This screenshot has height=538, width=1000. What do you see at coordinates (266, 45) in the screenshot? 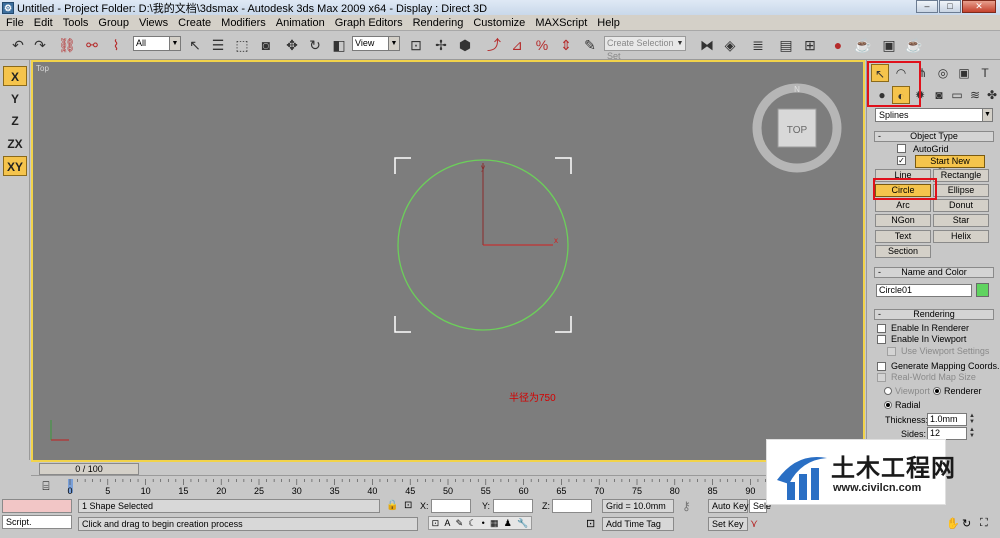
I see `window-crossing-icon: ◙` at bounding box center [266, 45].